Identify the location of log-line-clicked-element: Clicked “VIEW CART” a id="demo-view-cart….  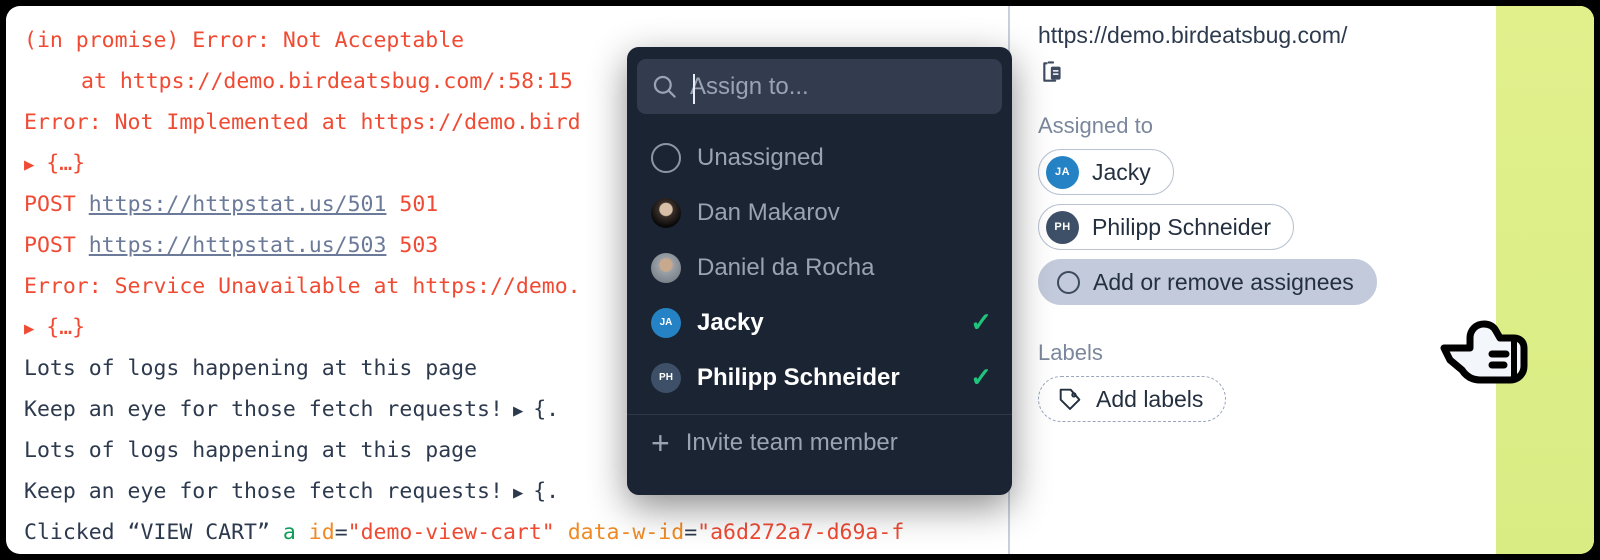
(464, 532).